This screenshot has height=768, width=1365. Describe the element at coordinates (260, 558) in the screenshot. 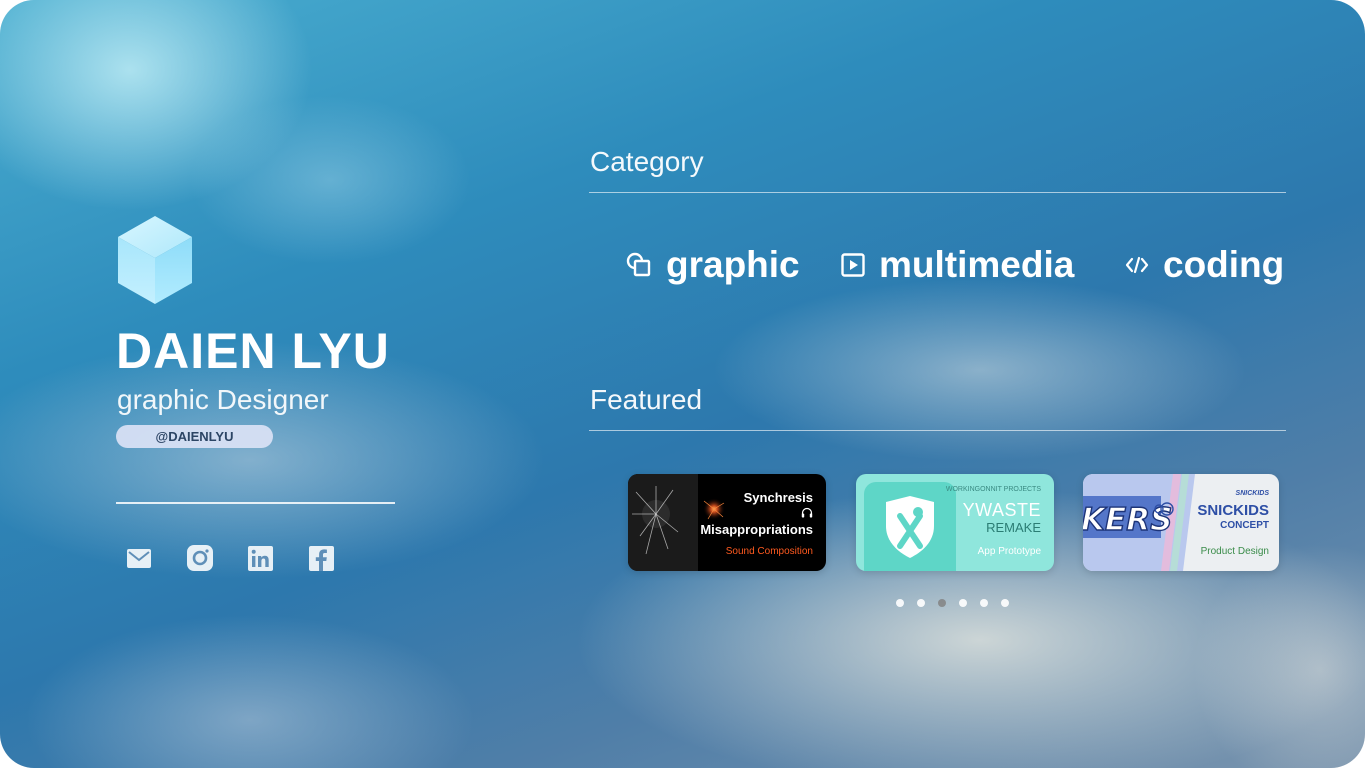

I see `linkedin-icon` at that location.